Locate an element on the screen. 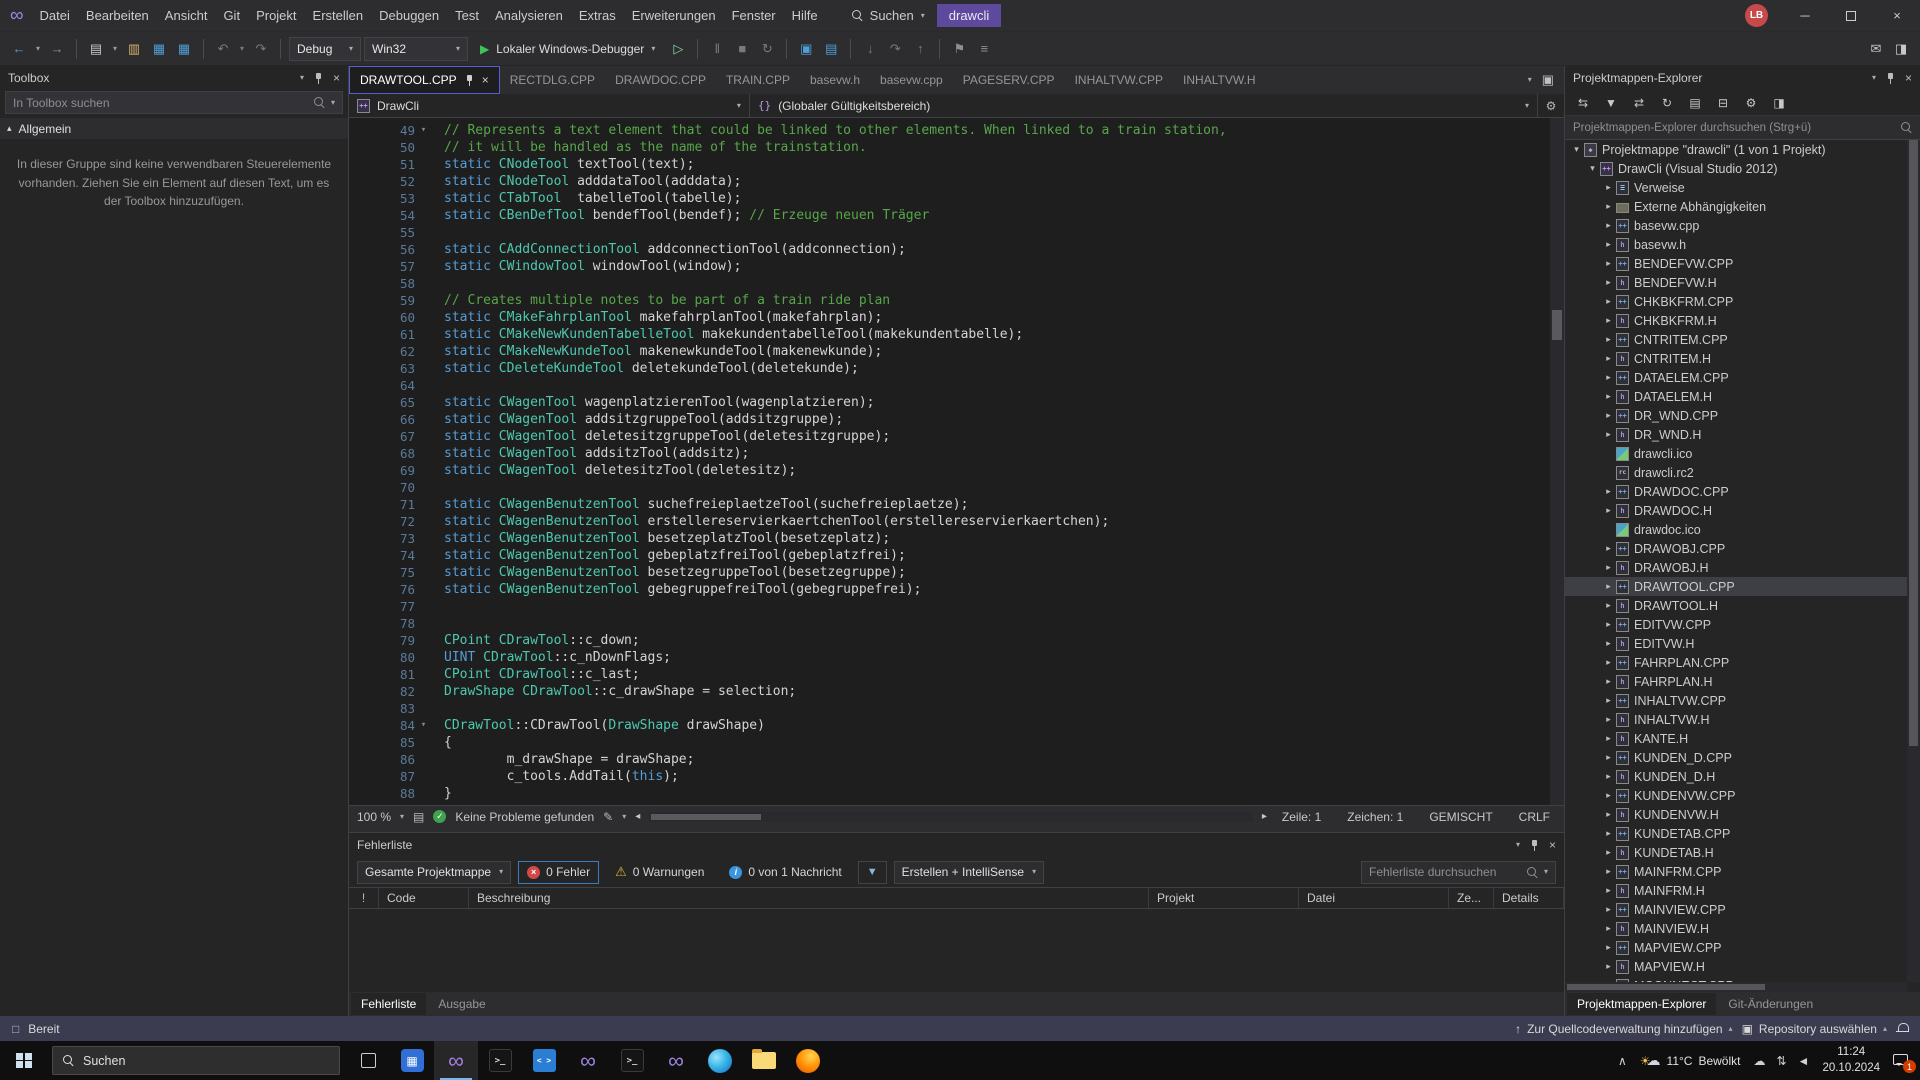 The height and width of the screenshot is (1080, 1920). tree-item-cntritem-cpp: ▸ ++ CNTRITEM.CPP is located at coordinates (1736, 339).